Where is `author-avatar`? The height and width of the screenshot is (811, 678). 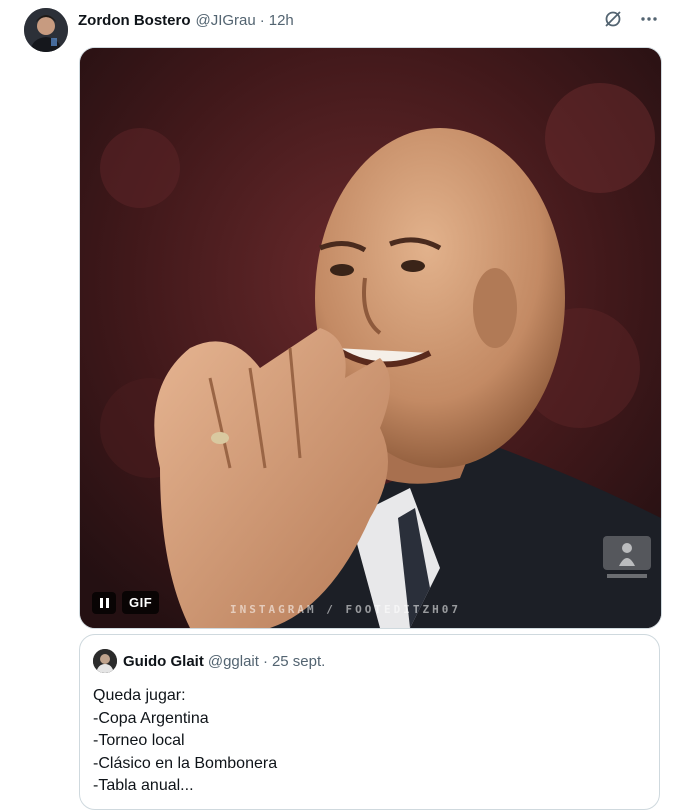
author-avatar is located at coordinates (46, 30).